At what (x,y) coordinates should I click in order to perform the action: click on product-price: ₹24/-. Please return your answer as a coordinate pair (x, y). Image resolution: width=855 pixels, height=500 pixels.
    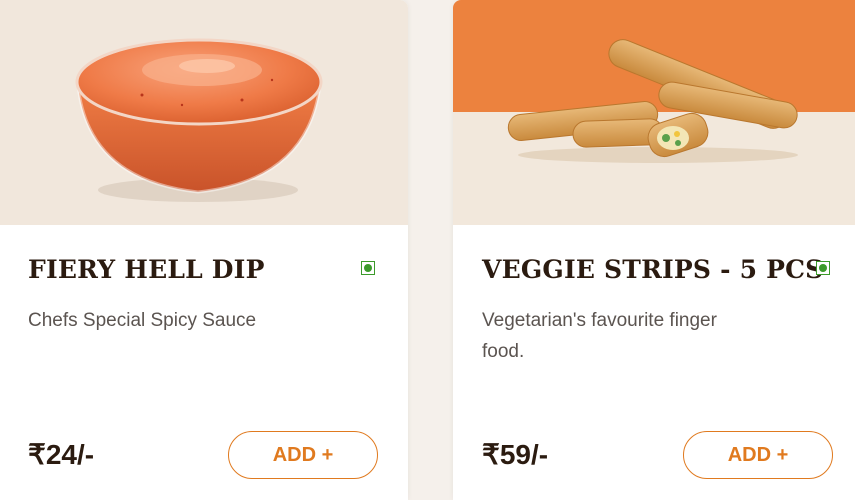
    Looking at the image, I should click on (61, 454).